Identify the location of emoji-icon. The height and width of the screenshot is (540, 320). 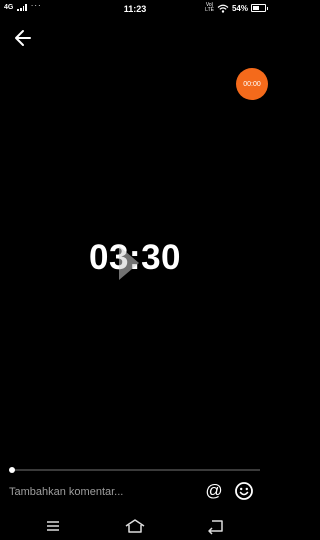
(244, 491).